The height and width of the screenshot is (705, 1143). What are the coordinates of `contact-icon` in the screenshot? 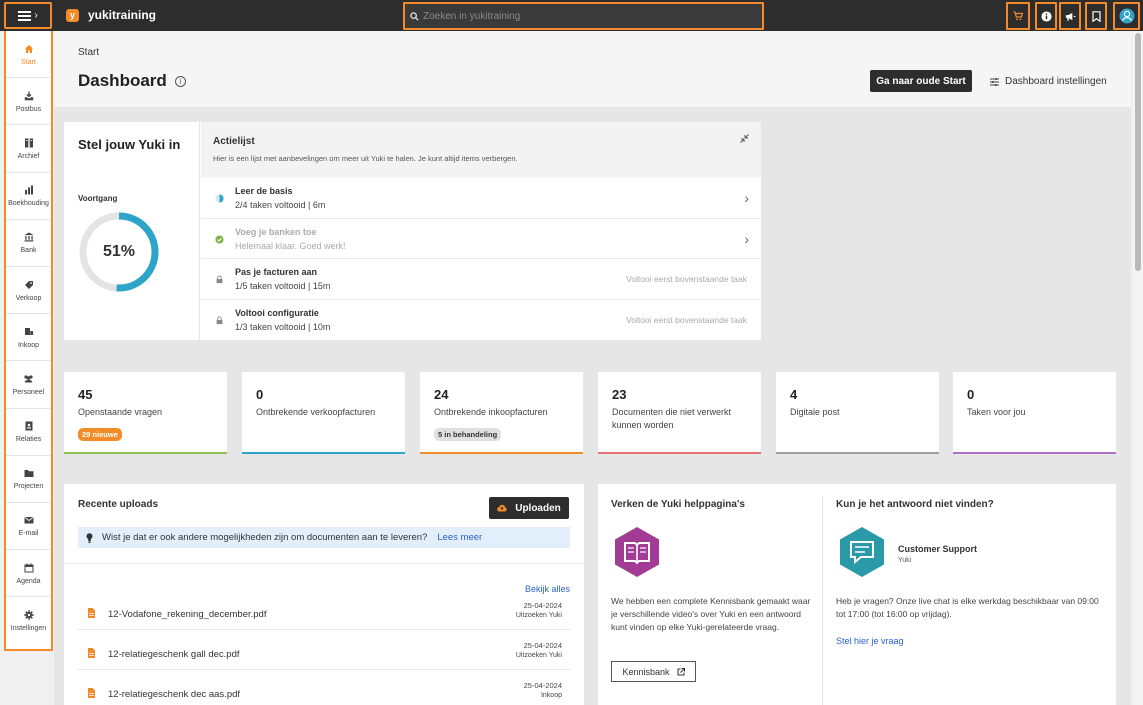 It's located at (29, 426).